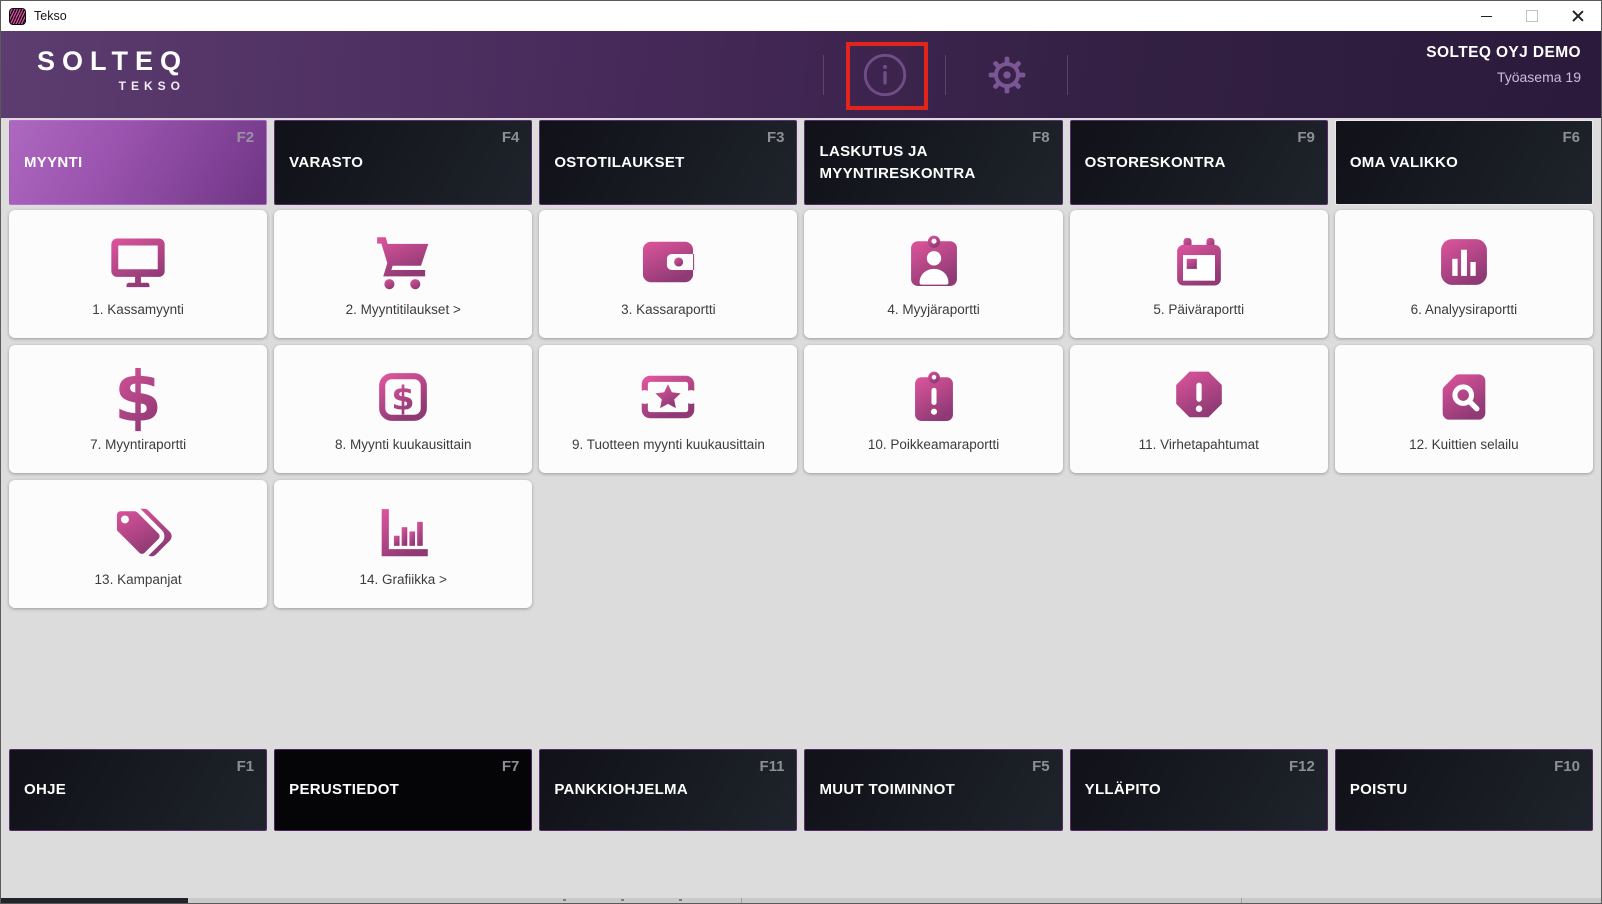 This screenshot has height=904, width=1602. I want to click on settings-button, so click(1006, 74).